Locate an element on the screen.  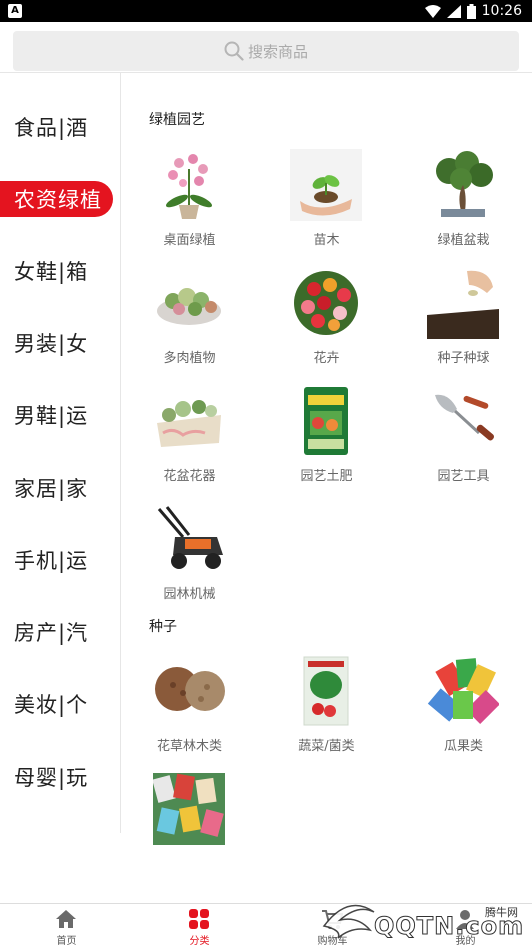
category-cell: 种子种球 is located at coordinates (463, 322).